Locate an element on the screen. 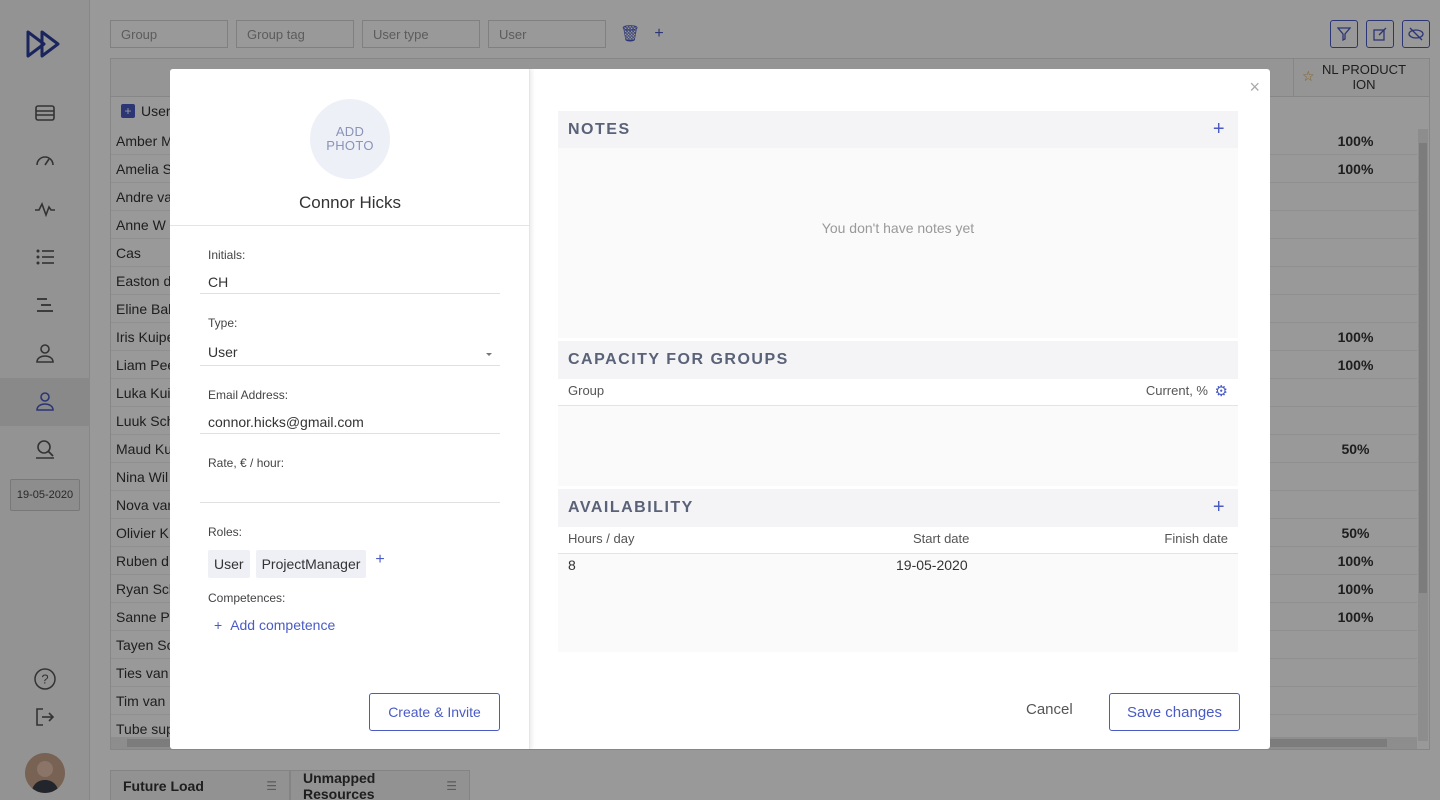 This screenshot has height=800, width=1440. rate-label: Rate, € / hour: is located at coordinates (246, 463).